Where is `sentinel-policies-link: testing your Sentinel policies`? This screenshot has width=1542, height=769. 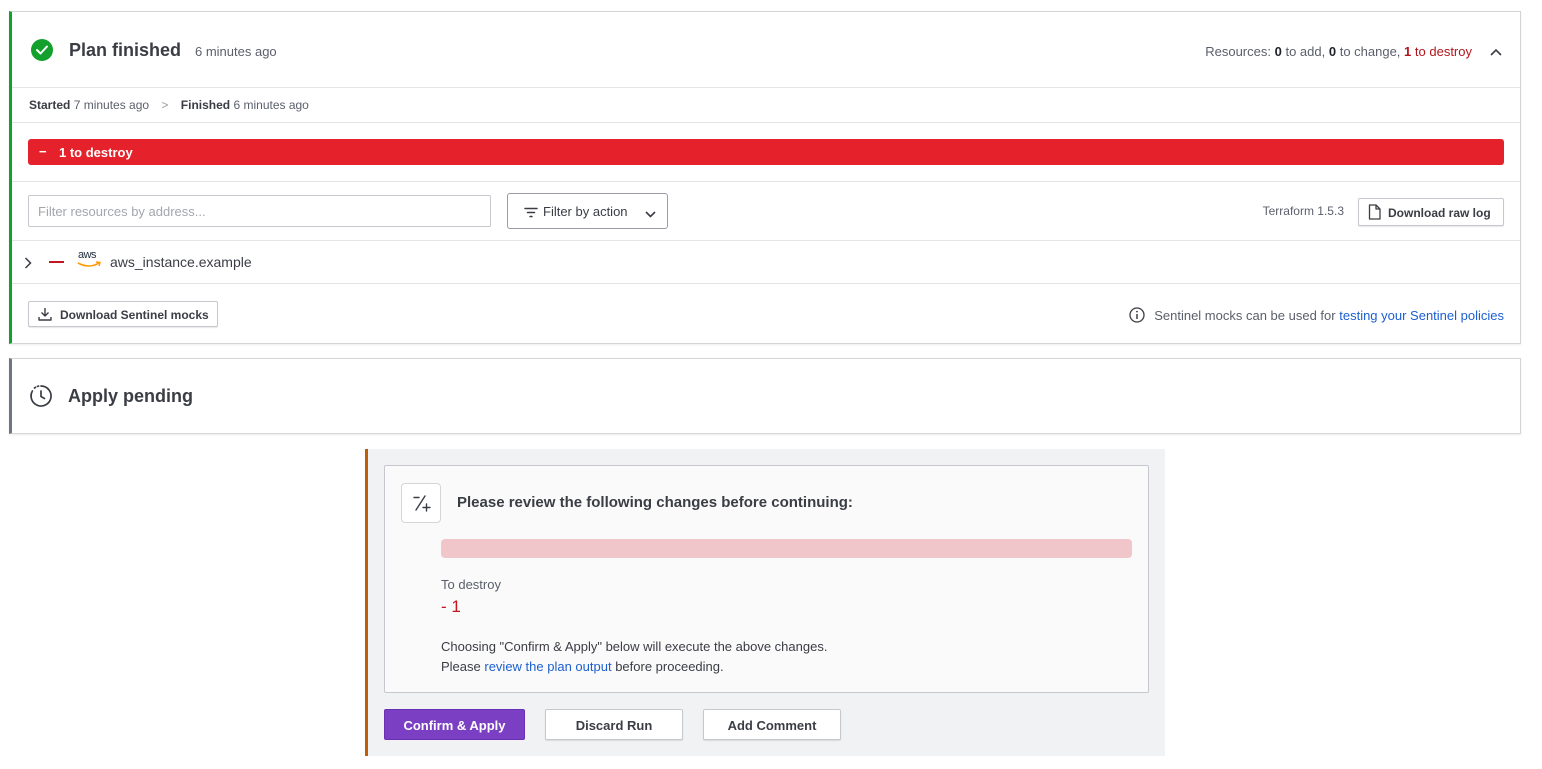
sentinel-policies-link: testing your Sentinel policies is located at coordinates (1421, 315).